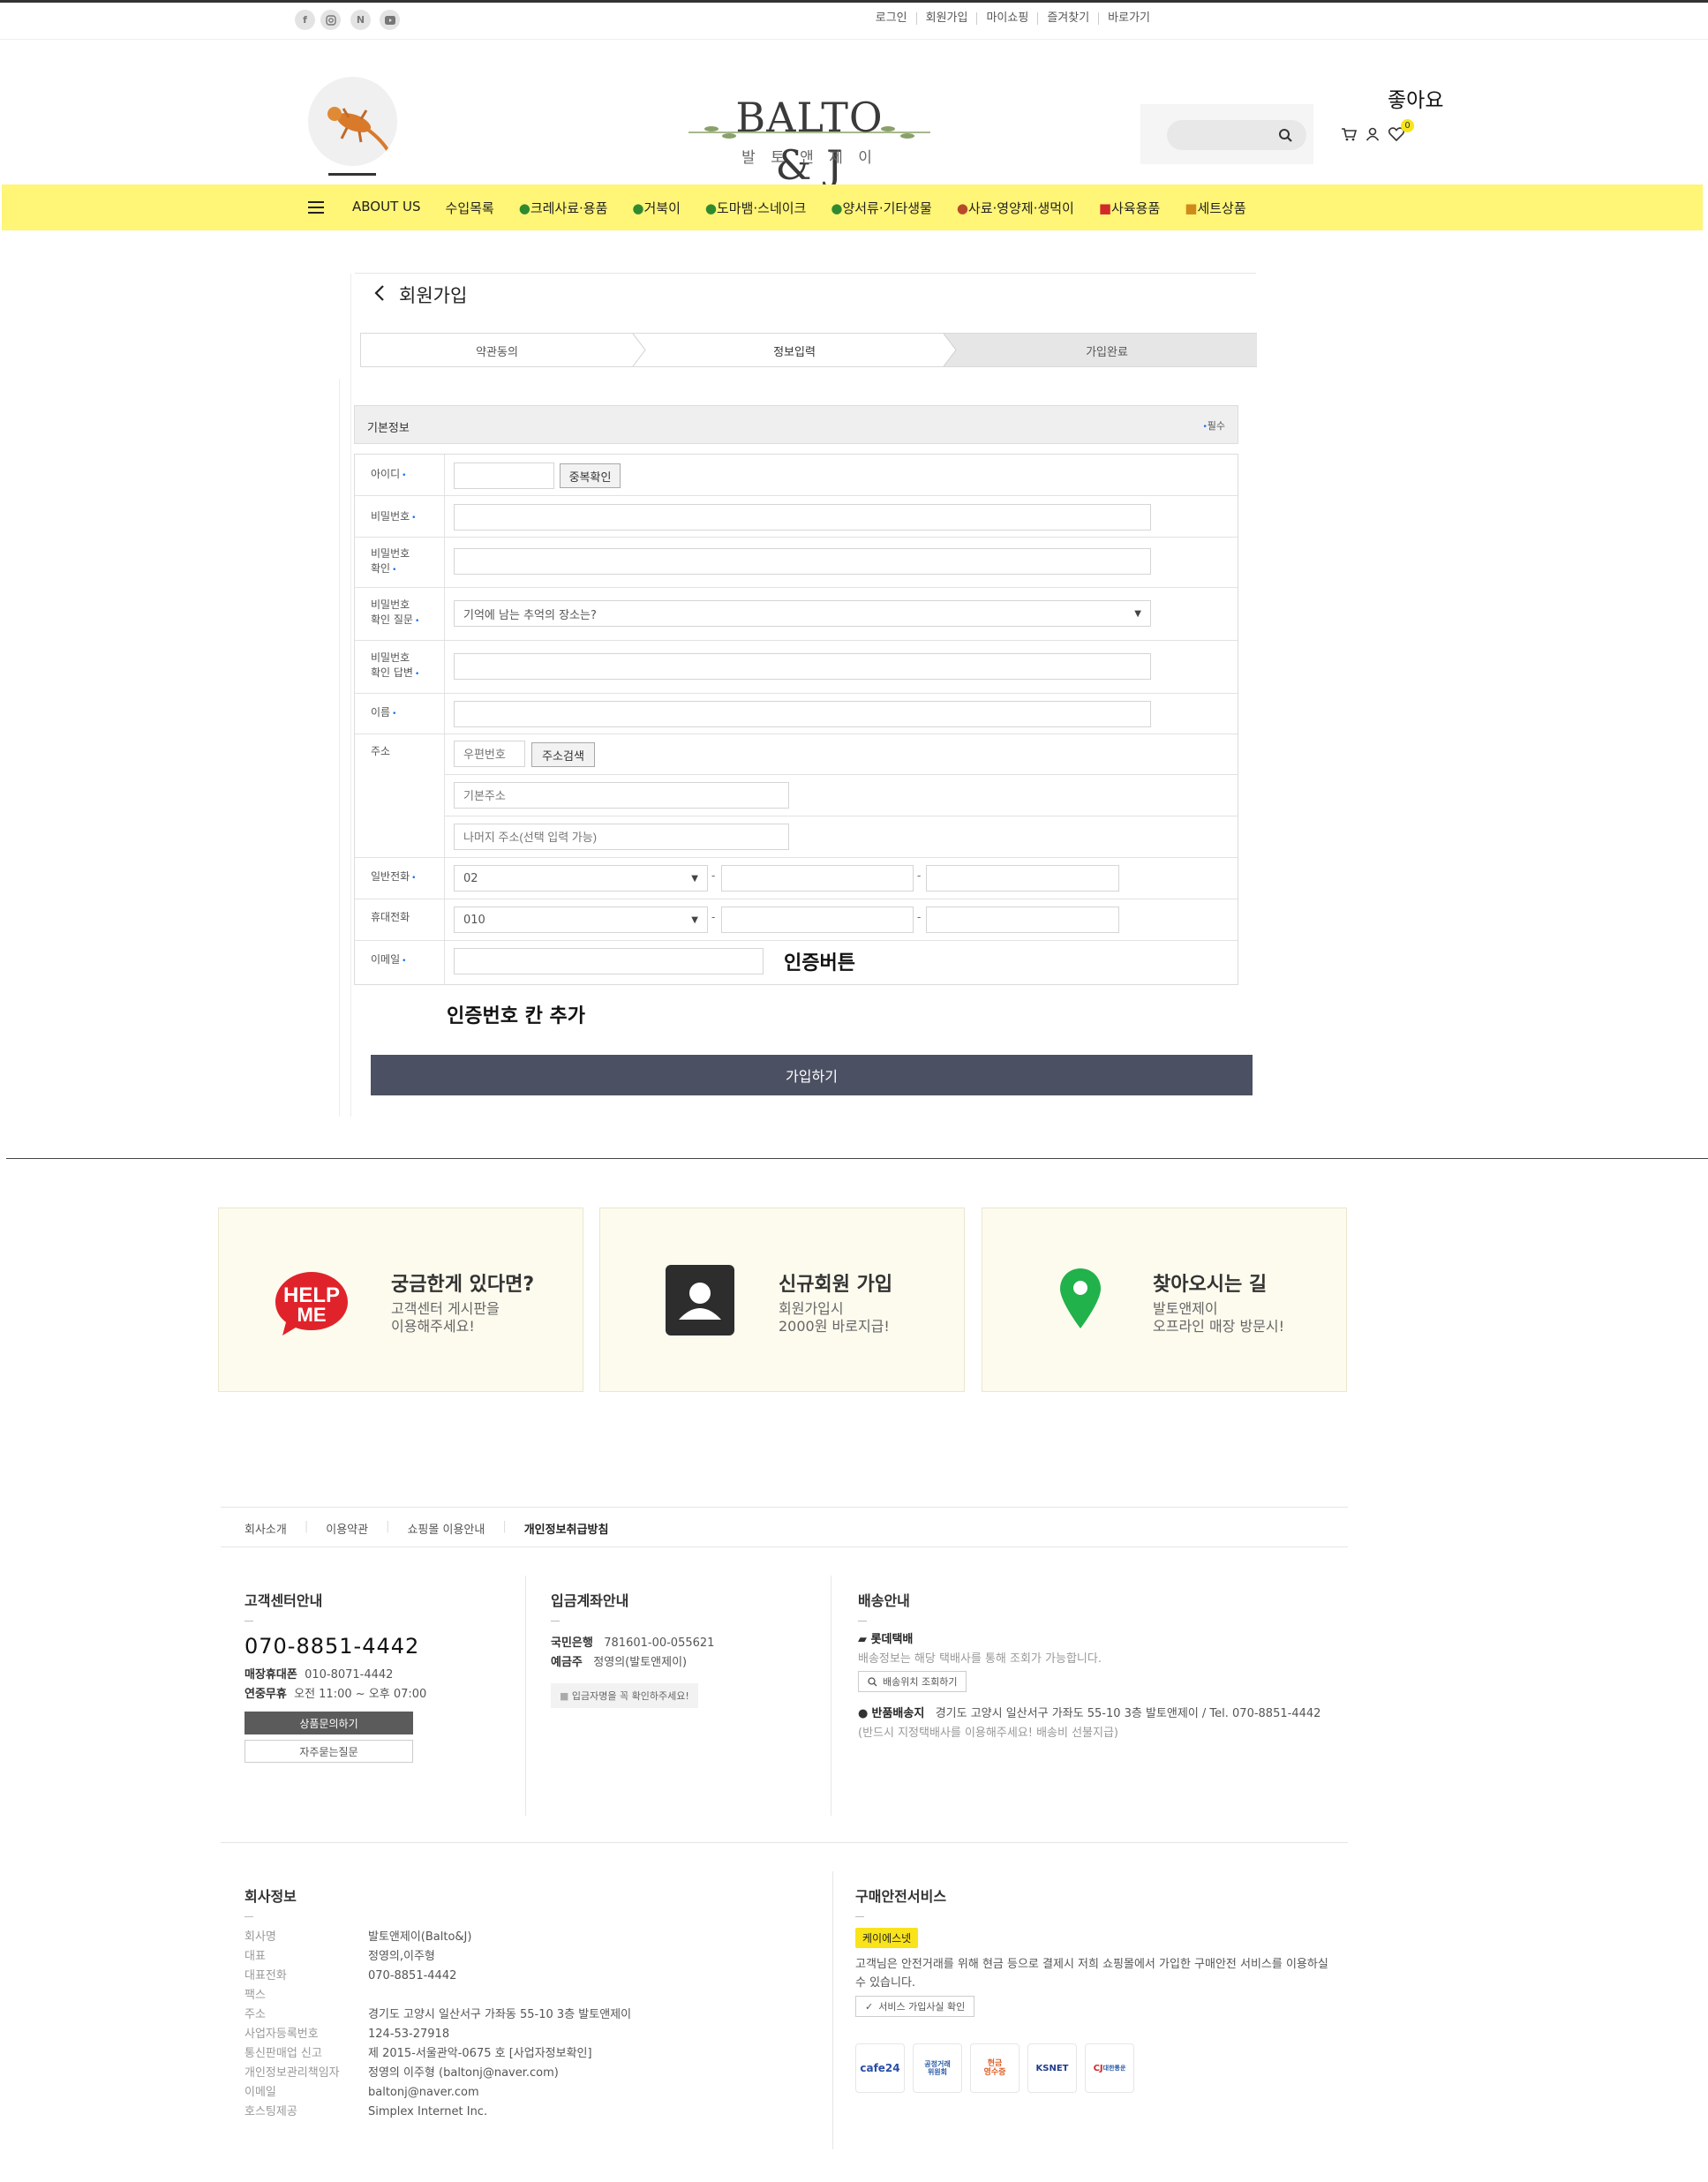  What do you see at coordinates (1102, 2068) in the screenshot?
I see `partner-logos: cafe24 공정거래 위원회 현금 영수증 KSNET CJ 대한통운` at bounding box center [1102, 2068].